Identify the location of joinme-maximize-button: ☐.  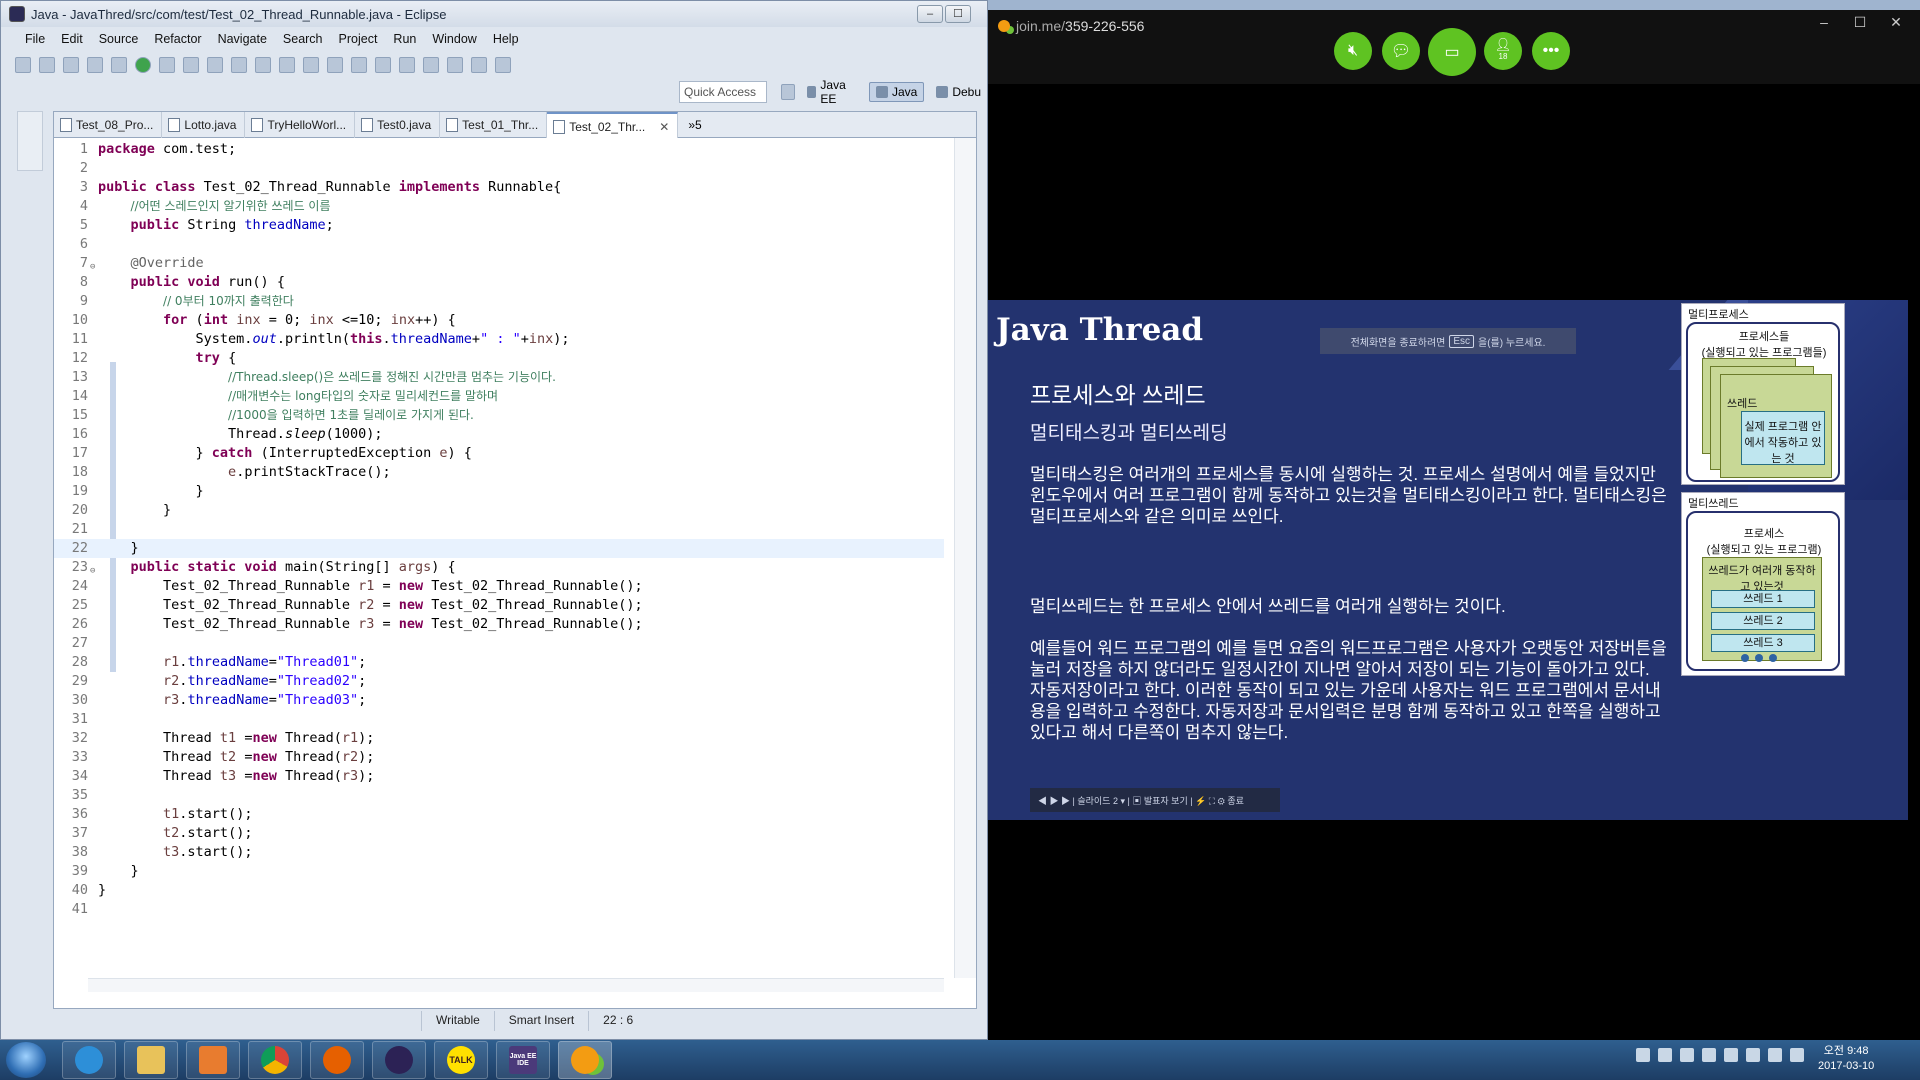
(1860, 22).